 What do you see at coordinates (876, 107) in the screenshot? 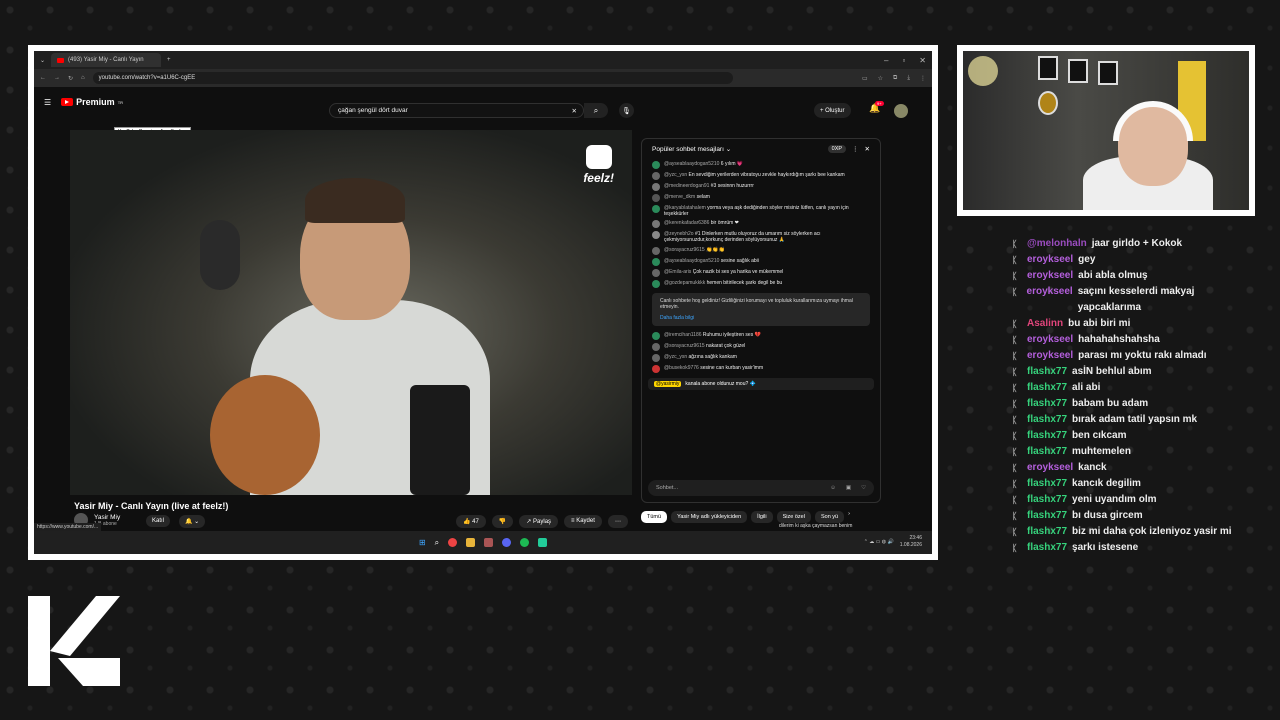
I see `notifications-button: 🔔 9+` at bounding box center [876, 107].